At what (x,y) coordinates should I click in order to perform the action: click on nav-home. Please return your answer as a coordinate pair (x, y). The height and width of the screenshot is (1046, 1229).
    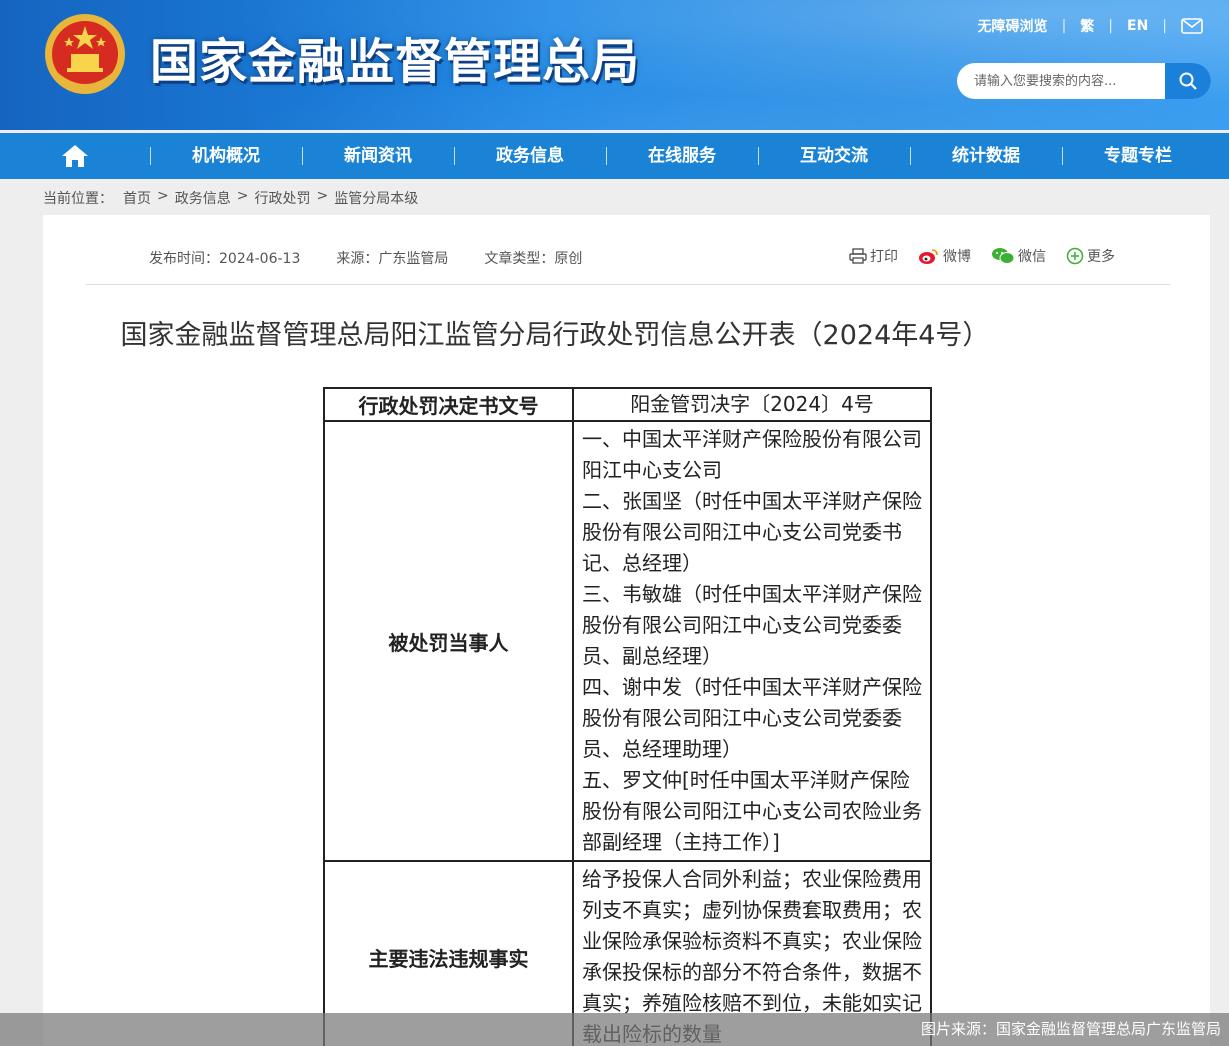
    Looking at the image, I should click on (75, 156).